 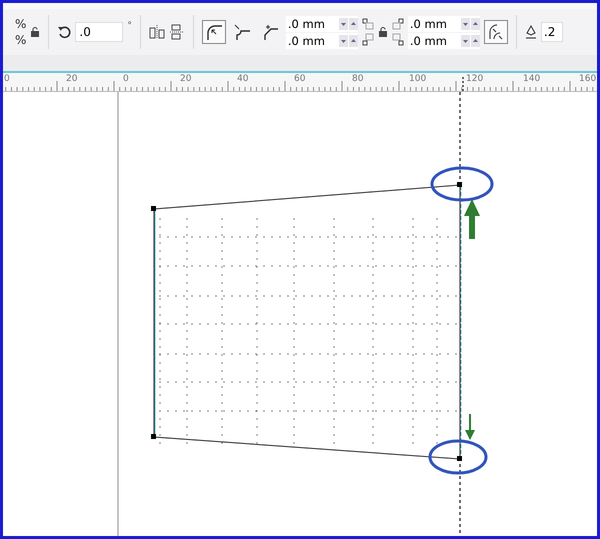 I want to click on up-arrow-icon, so click(x=472, y=219).